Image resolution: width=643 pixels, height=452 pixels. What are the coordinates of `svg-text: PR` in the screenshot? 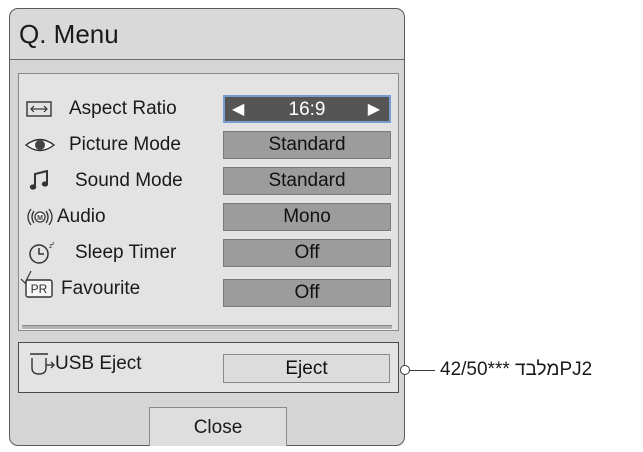 It's located at (39, 289).